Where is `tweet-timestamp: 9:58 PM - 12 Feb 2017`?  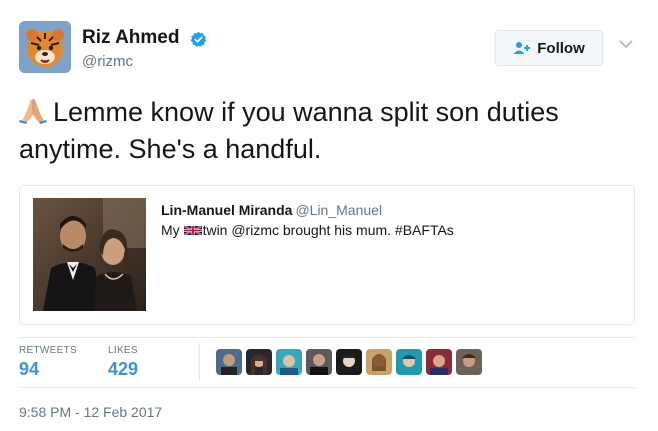 tweet-timestamp: 9:58 PM - 12 Feb 2017 is located at coordinates (90, 412).